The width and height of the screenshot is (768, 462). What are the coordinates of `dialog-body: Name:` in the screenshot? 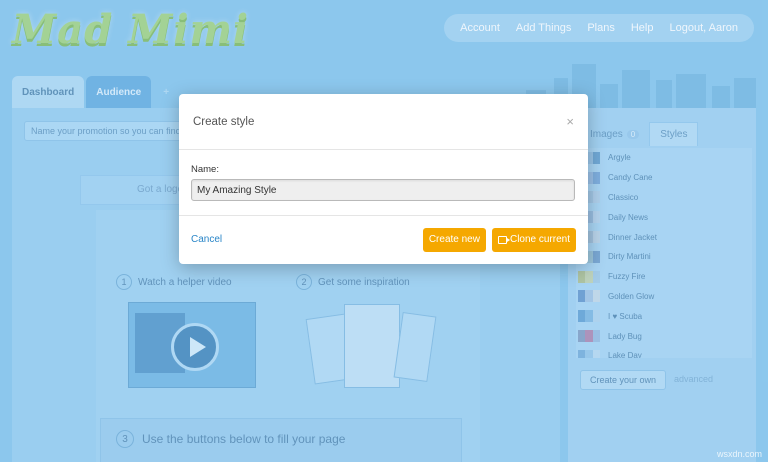 It's located at (383, 183).